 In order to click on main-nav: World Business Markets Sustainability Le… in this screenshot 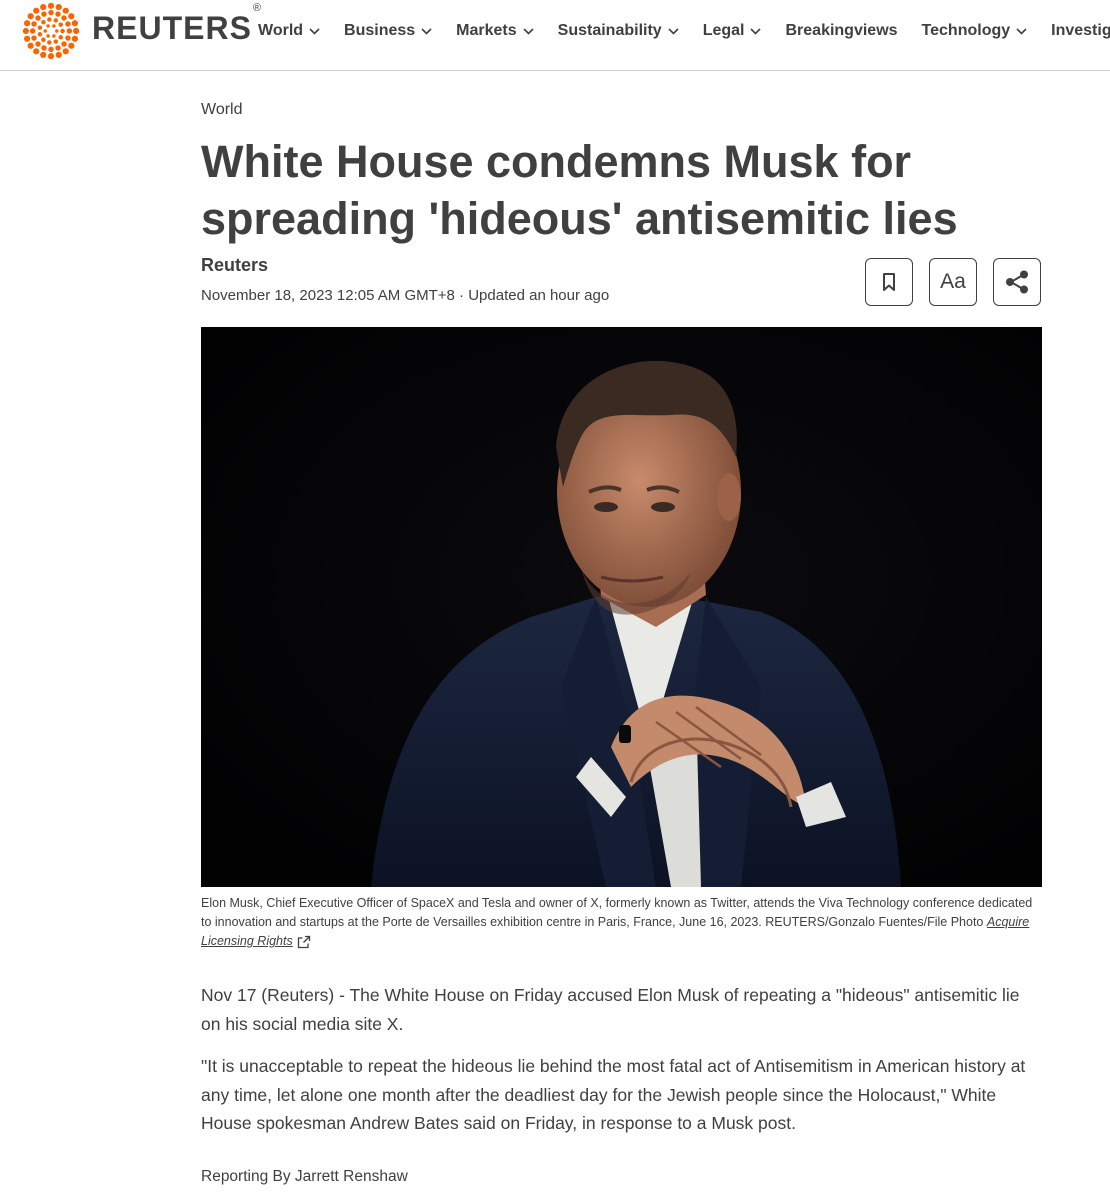, I will do `click(684, 31)`.